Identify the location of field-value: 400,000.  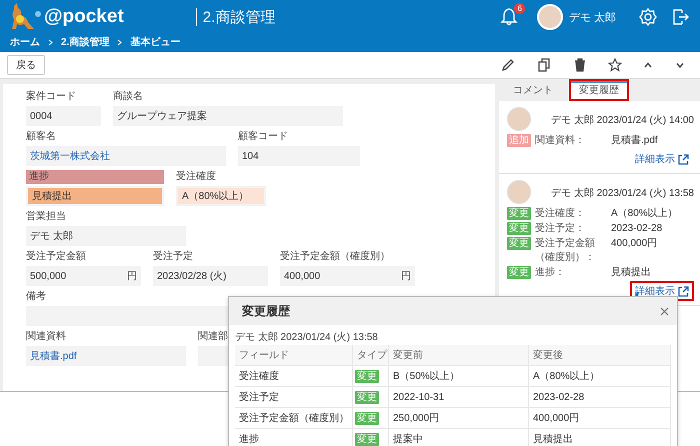
(302, 276).